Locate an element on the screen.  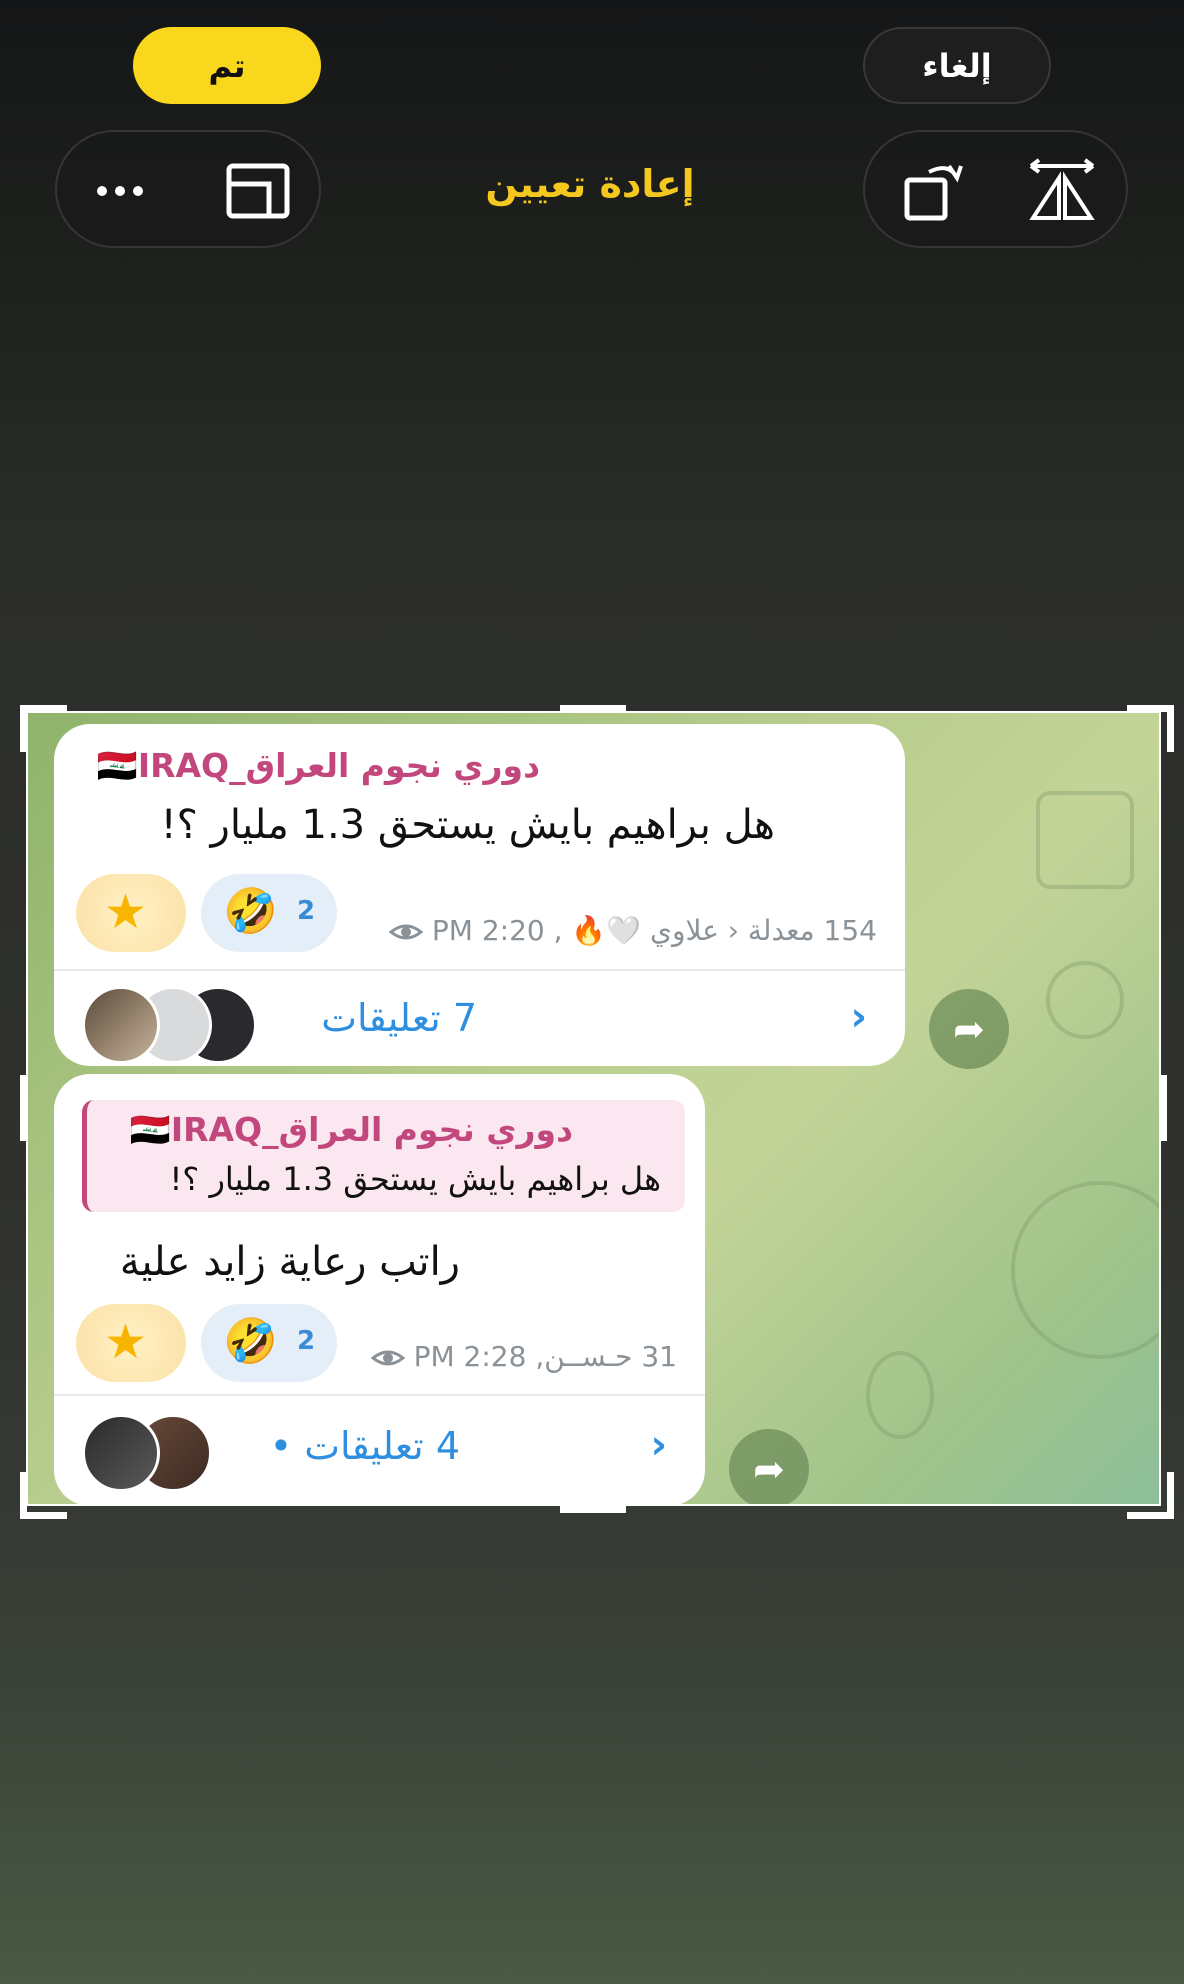
comments-link: 4 تعليقات • is located at coordinates (365, 1446).